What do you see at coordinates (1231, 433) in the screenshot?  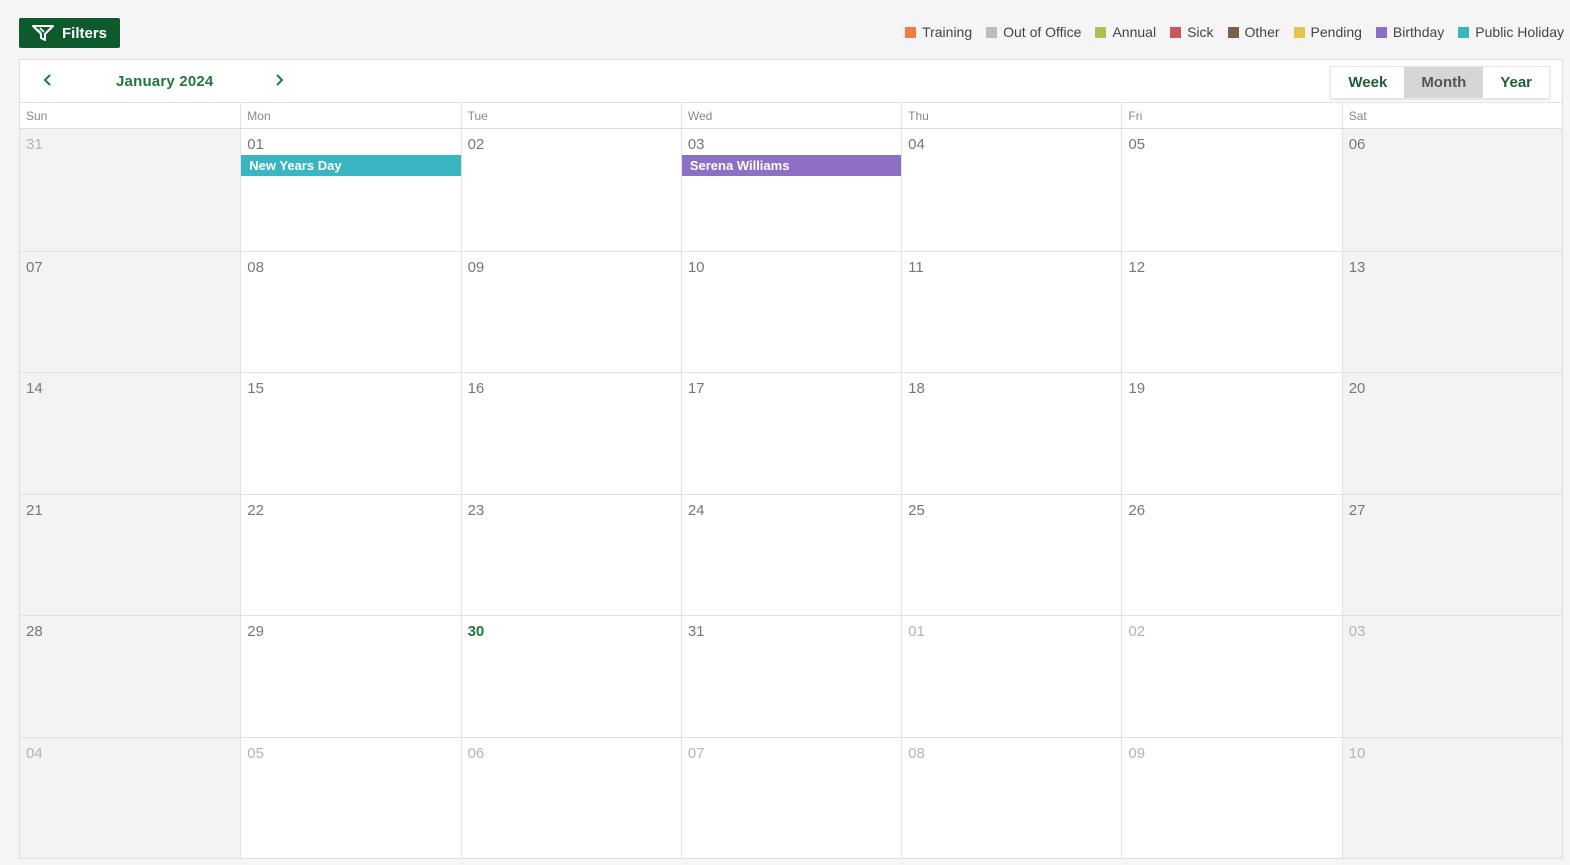 I see `day-cell: 19` at bounding box center [1231, 433].